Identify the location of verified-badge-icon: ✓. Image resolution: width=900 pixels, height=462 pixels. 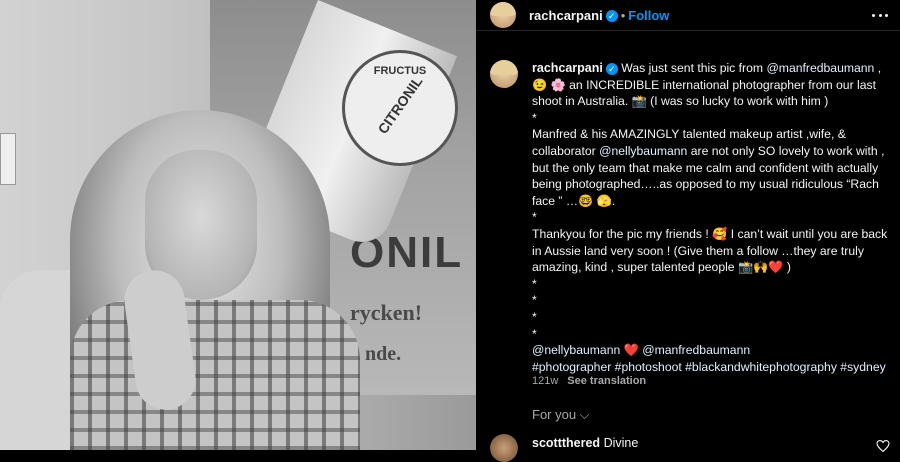
(611, 15).